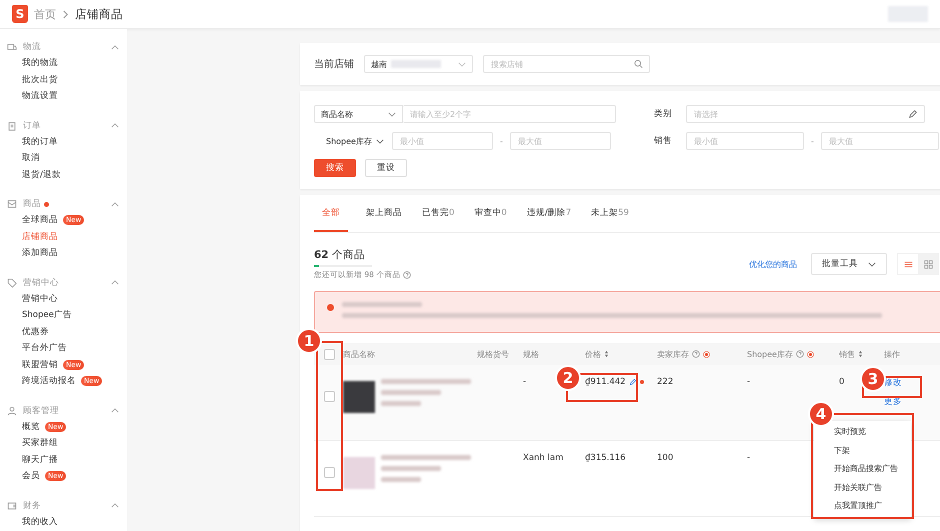 This screenshot has height=531, width=940. What do you see at coordinates (65, 14) in the screenshot?
I see `chevron-right-icon` at bounding box center [65, 14].